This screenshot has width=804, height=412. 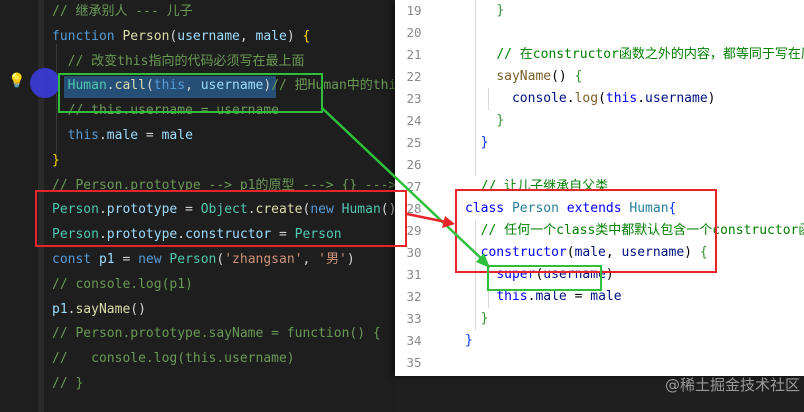 What do you see at coordinates (87, 36) in the screenshot?
I see `code-token: function` at bounding box center [87, 36].